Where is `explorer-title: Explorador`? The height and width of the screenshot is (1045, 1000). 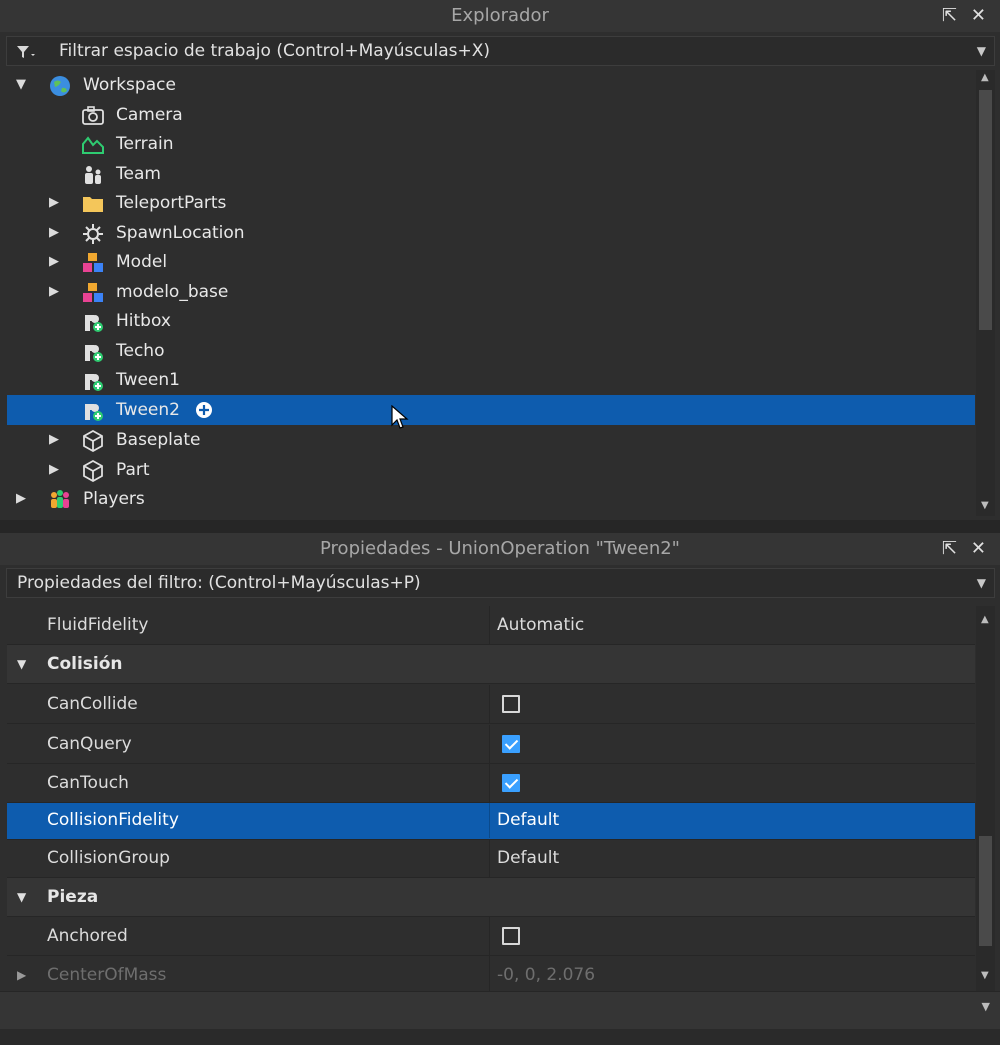
explorer-title: Explorador is located at coordinates (500, 15).